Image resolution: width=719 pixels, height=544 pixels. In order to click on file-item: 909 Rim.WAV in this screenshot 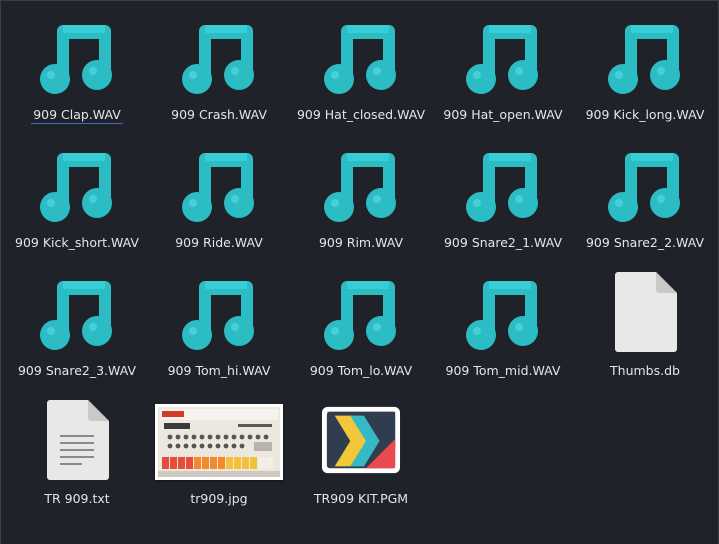, I will do `click(361, 205)`.